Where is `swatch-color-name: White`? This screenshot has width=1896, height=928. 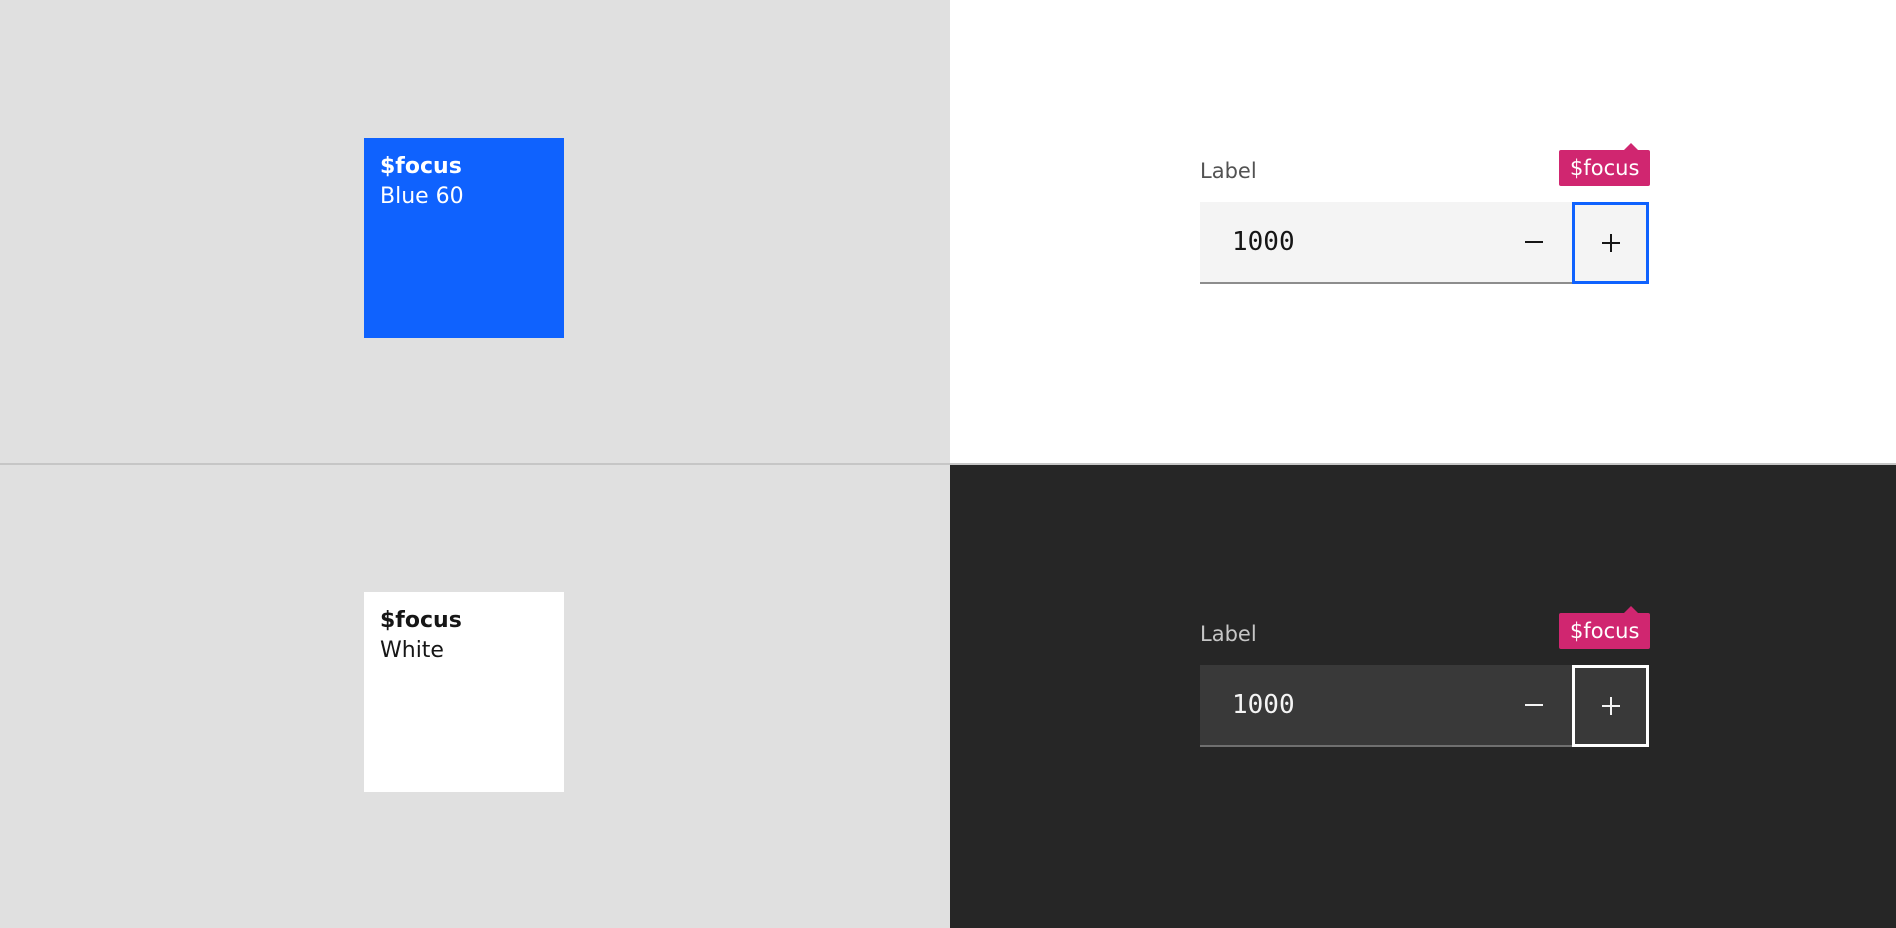
swatch-color-name: White is located at coordinates (412, 650).